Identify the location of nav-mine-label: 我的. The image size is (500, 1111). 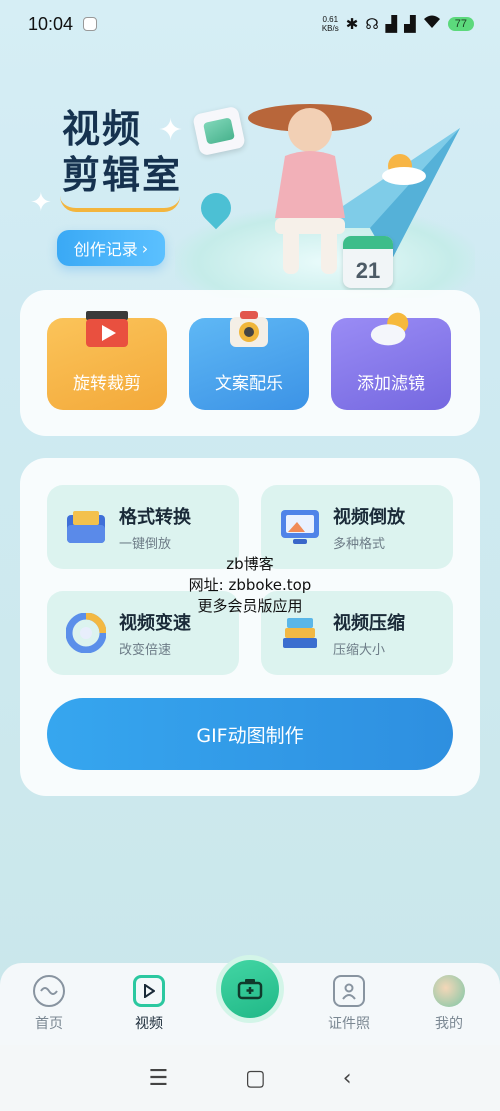
(449, 1024).